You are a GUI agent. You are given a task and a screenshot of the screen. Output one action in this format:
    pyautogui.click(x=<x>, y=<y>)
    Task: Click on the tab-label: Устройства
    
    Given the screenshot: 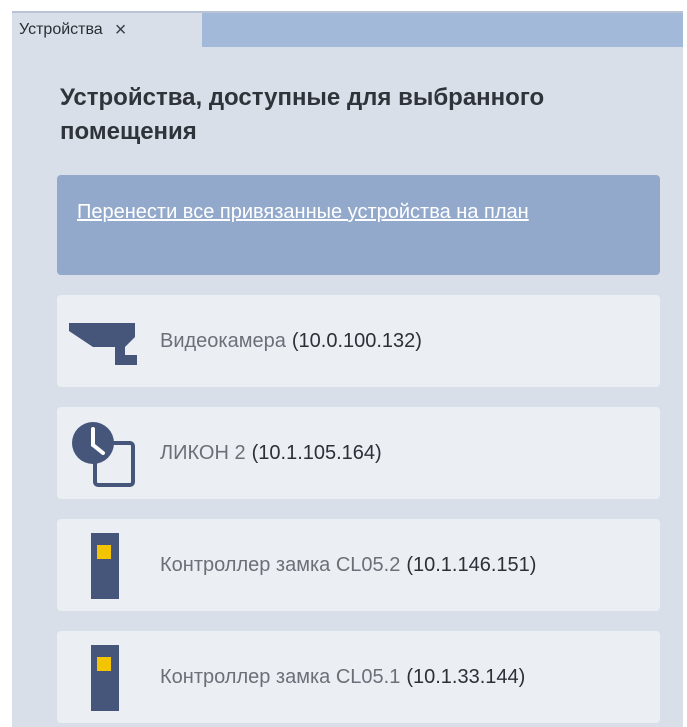 What is the action you would take?
    pyautogui.click(x=61, y=29)
    